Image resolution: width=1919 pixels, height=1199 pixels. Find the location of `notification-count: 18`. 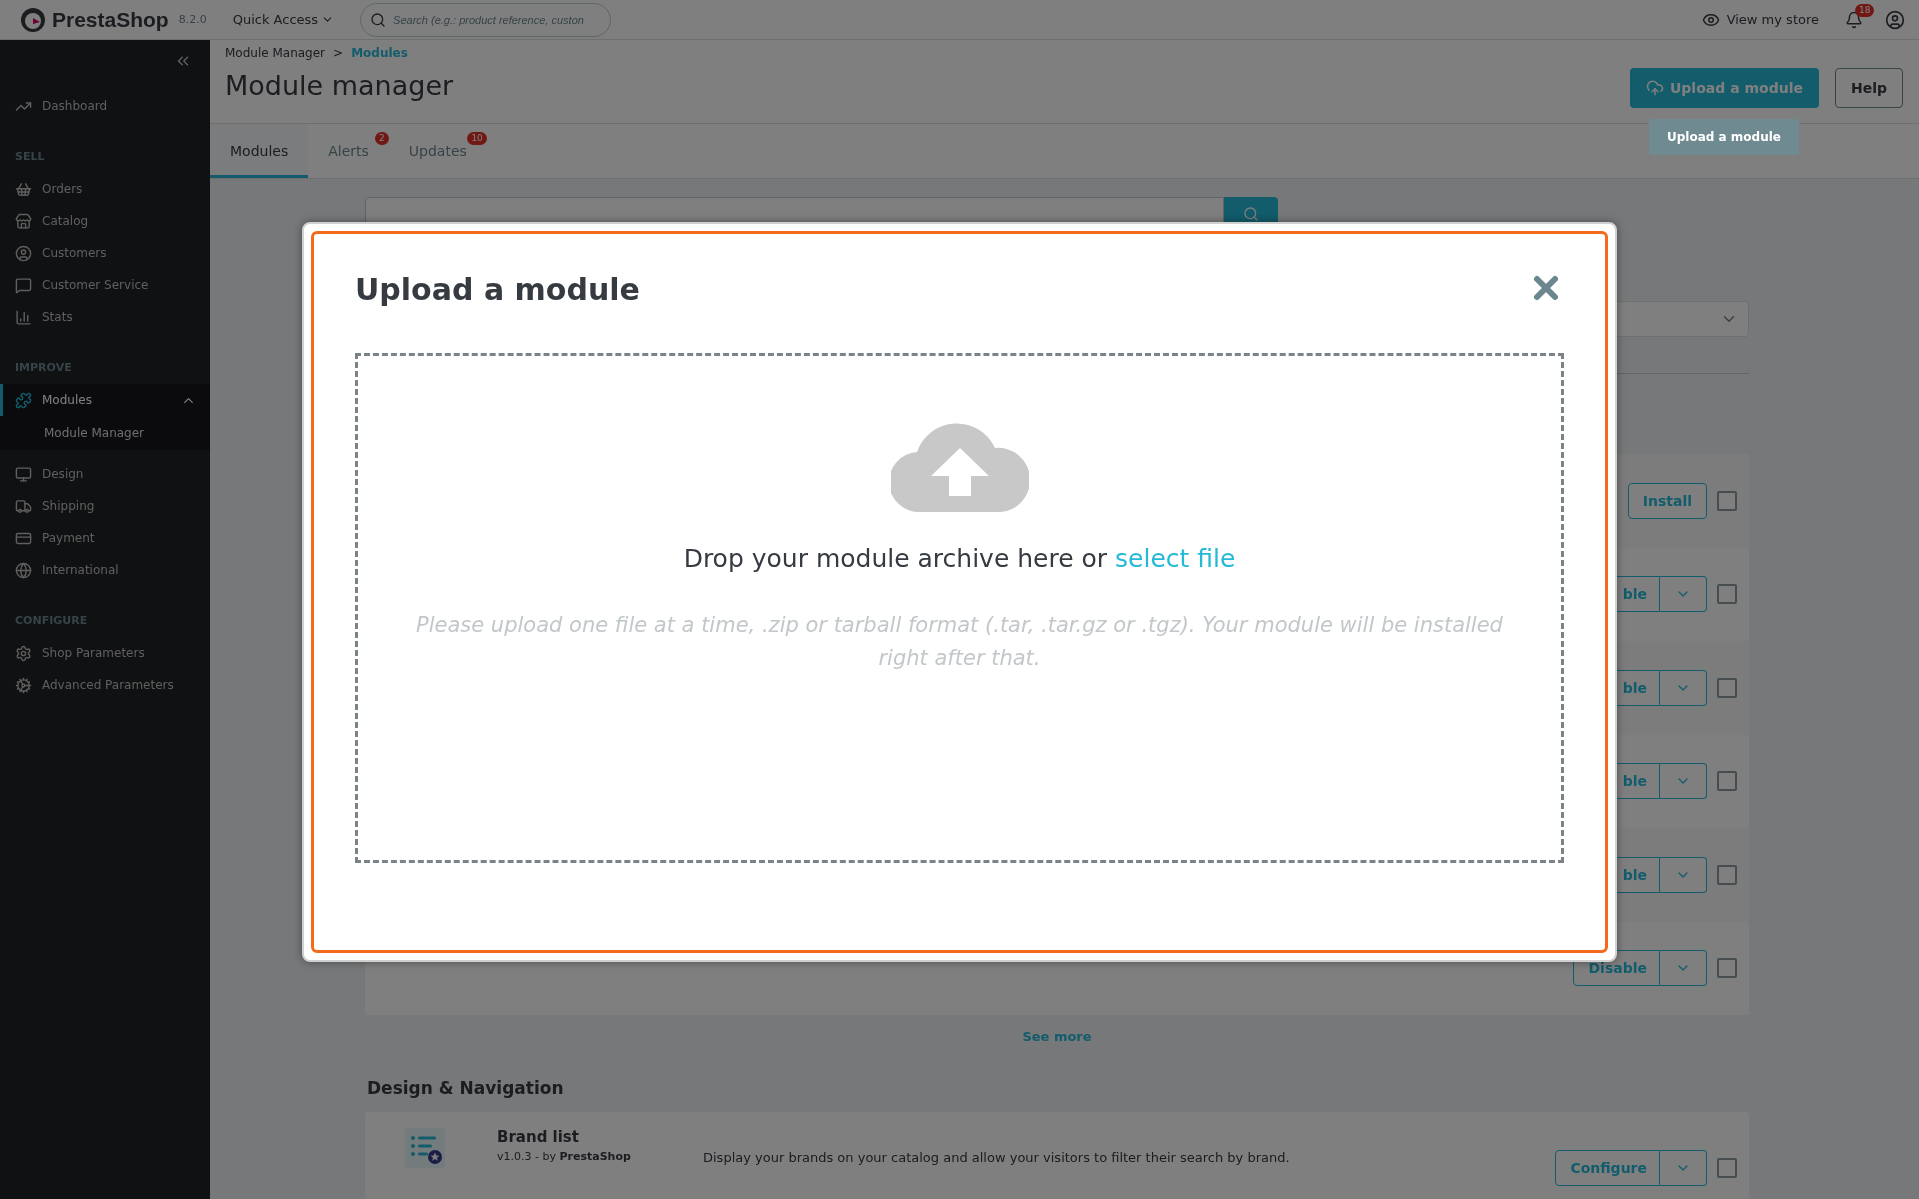

notification-count: 18 is located at coordinates (1865, 10).